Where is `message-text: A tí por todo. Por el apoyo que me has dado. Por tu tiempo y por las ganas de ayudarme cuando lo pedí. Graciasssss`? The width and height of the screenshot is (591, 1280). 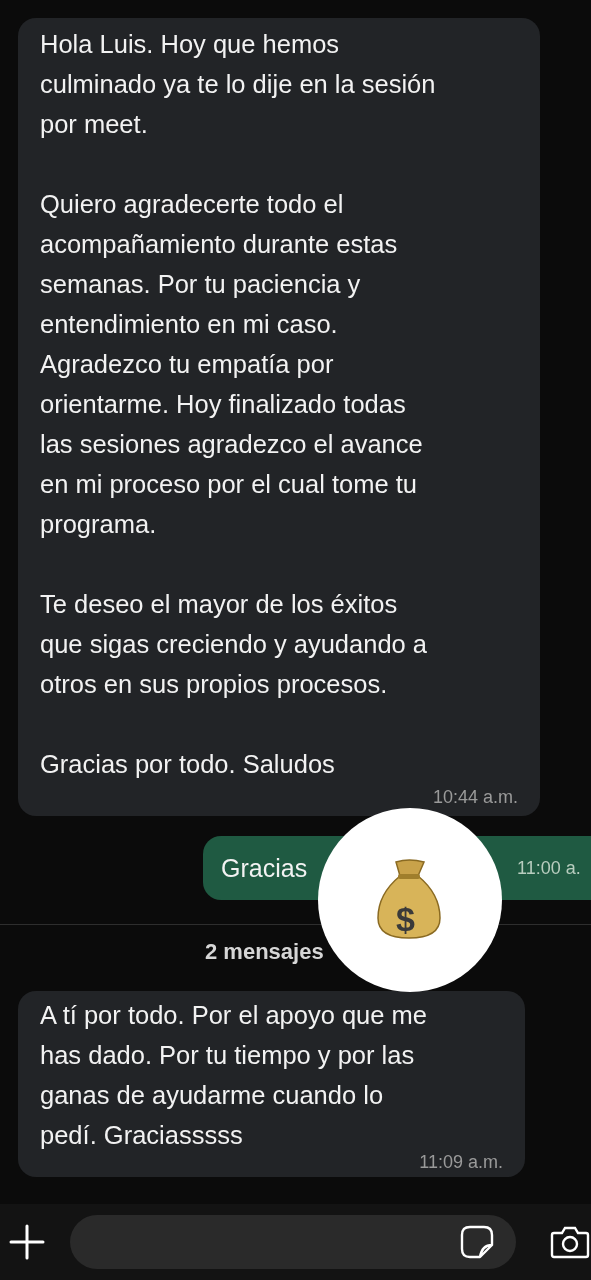
message-text: A tí por todo. Por el apoyo que me has dado. Por tu tiempo y por las ganas de ayudarme cuando lo pedí. Graciasssss is located at coordinates (234, 1075).